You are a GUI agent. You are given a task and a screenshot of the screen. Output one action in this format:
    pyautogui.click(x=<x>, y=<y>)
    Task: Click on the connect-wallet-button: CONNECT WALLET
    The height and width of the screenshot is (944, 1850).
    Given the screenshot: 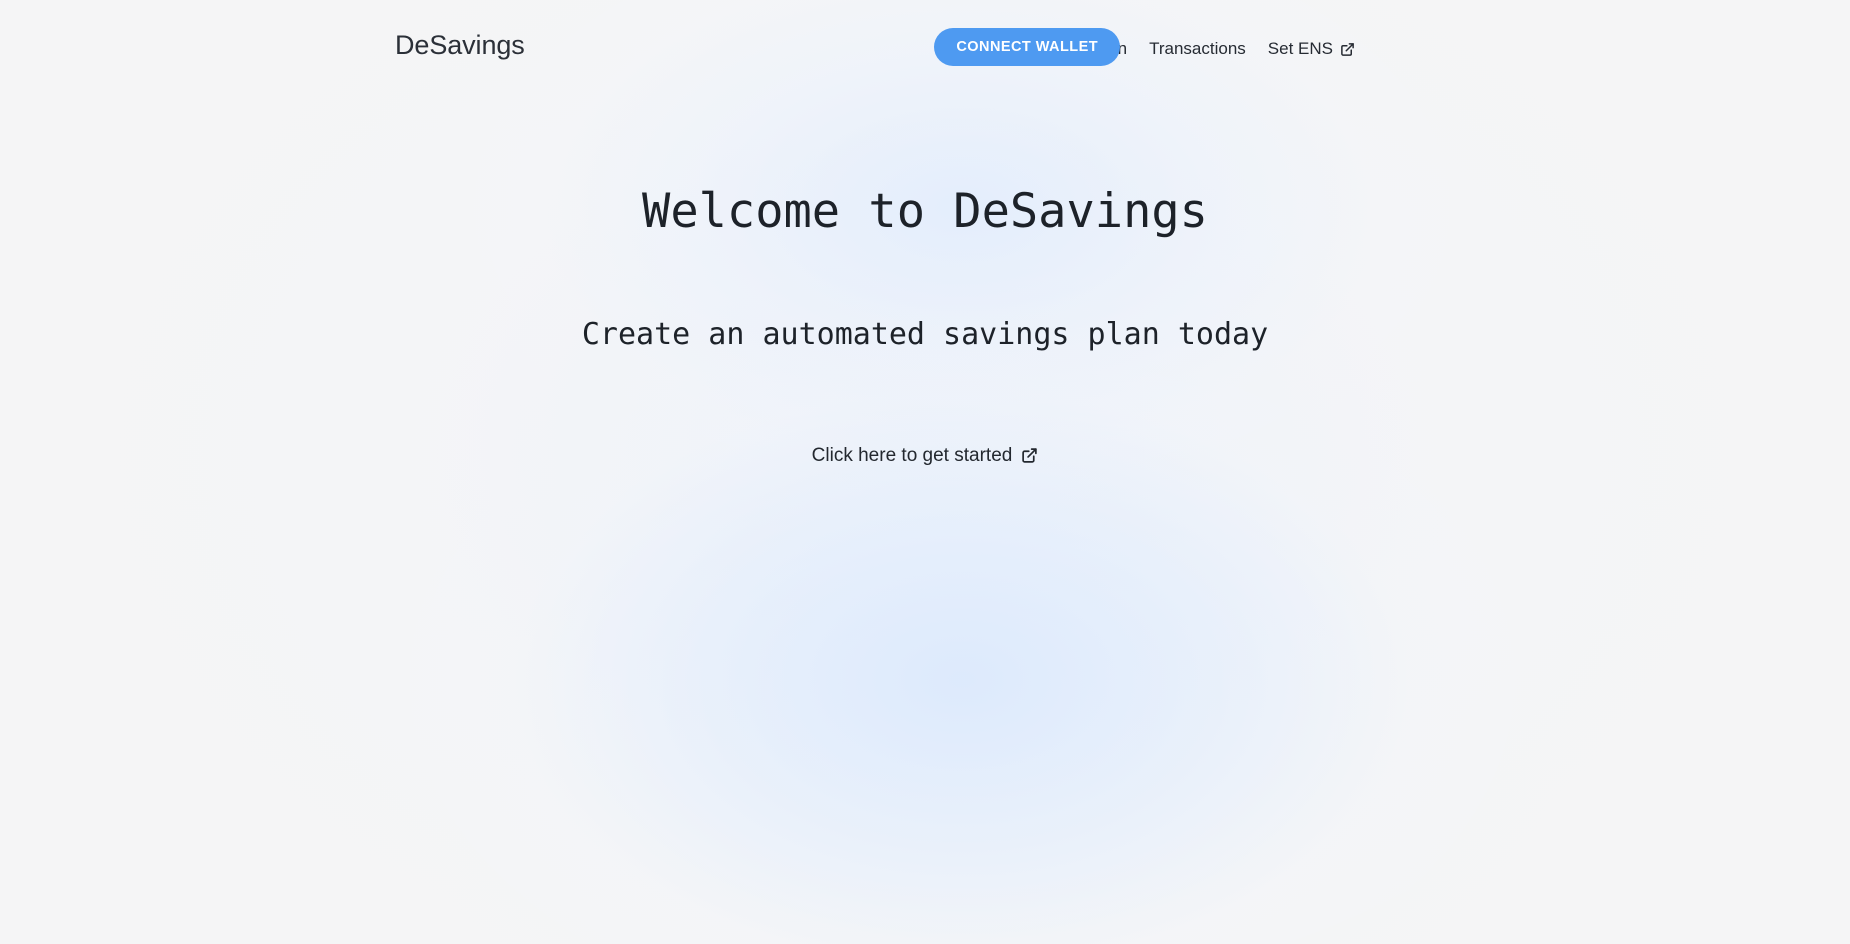 What is the action you would take?
    pyautogui.click(x=1027, y=47)
    